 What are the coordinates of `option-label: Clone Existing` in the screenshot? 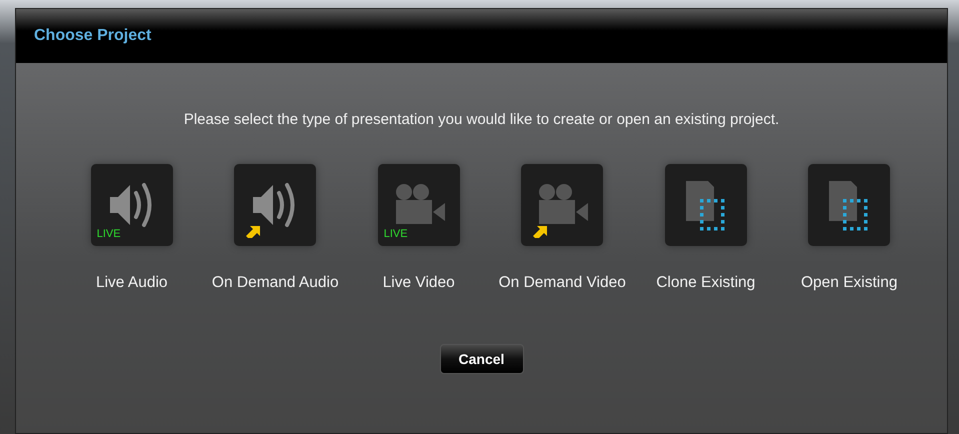 It's located at (706, 283).